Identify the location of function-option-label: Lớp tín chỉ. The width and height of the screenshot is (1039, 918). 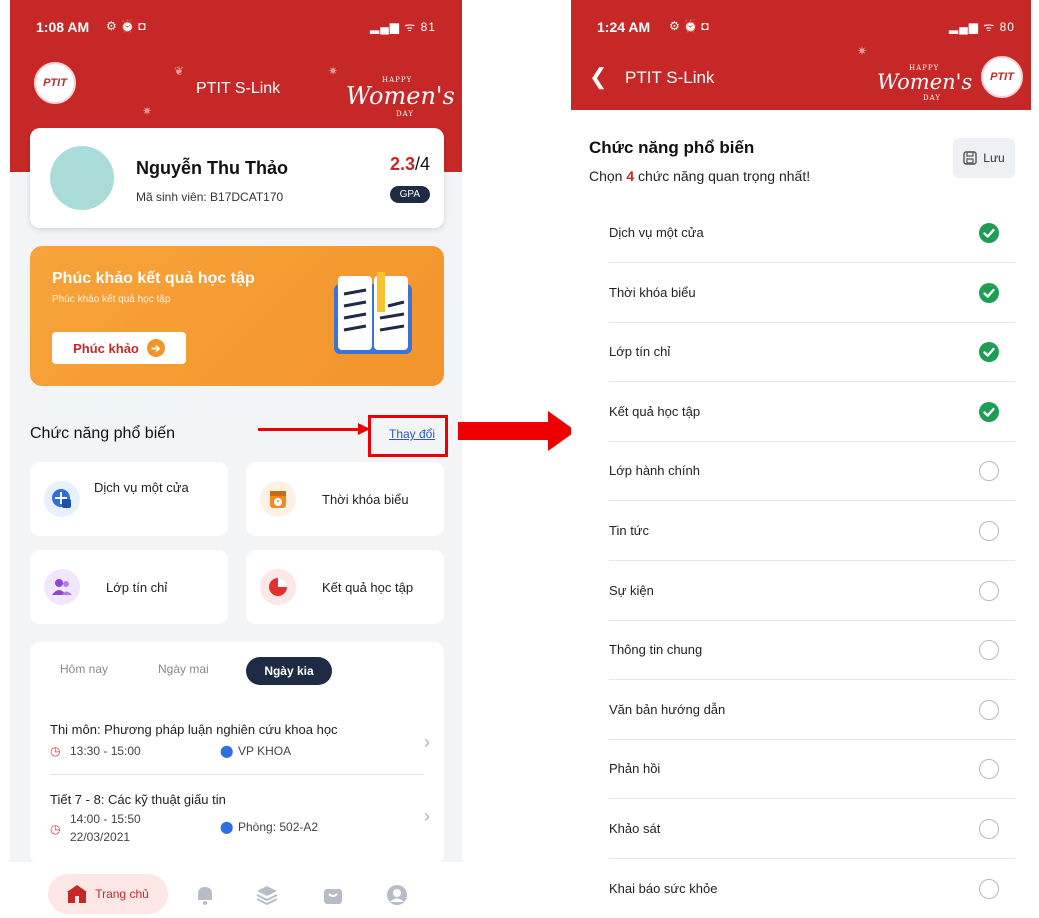
(640, 352).